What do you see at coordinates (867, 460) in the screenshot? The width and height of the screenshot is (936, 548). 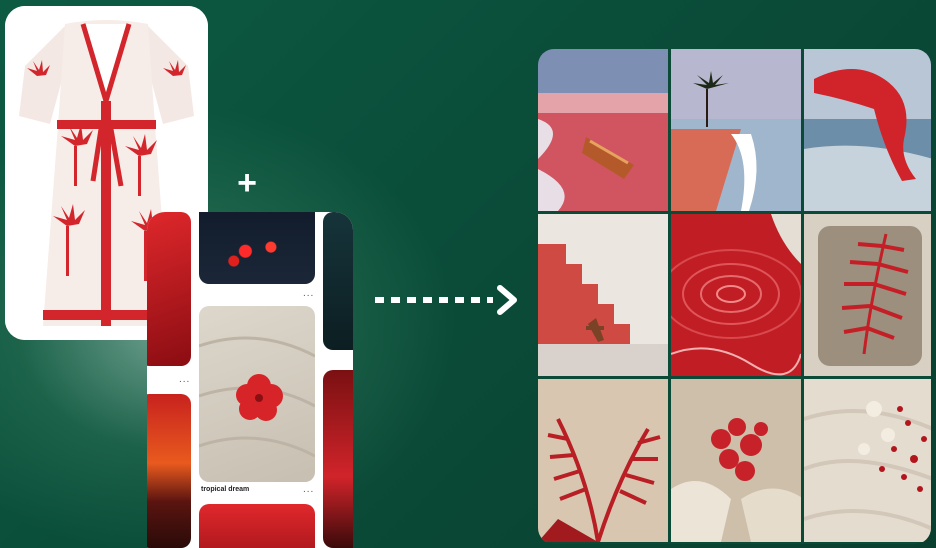 I see `grid-image-sand-shells-red-beads` at bounding box center [867, 460].